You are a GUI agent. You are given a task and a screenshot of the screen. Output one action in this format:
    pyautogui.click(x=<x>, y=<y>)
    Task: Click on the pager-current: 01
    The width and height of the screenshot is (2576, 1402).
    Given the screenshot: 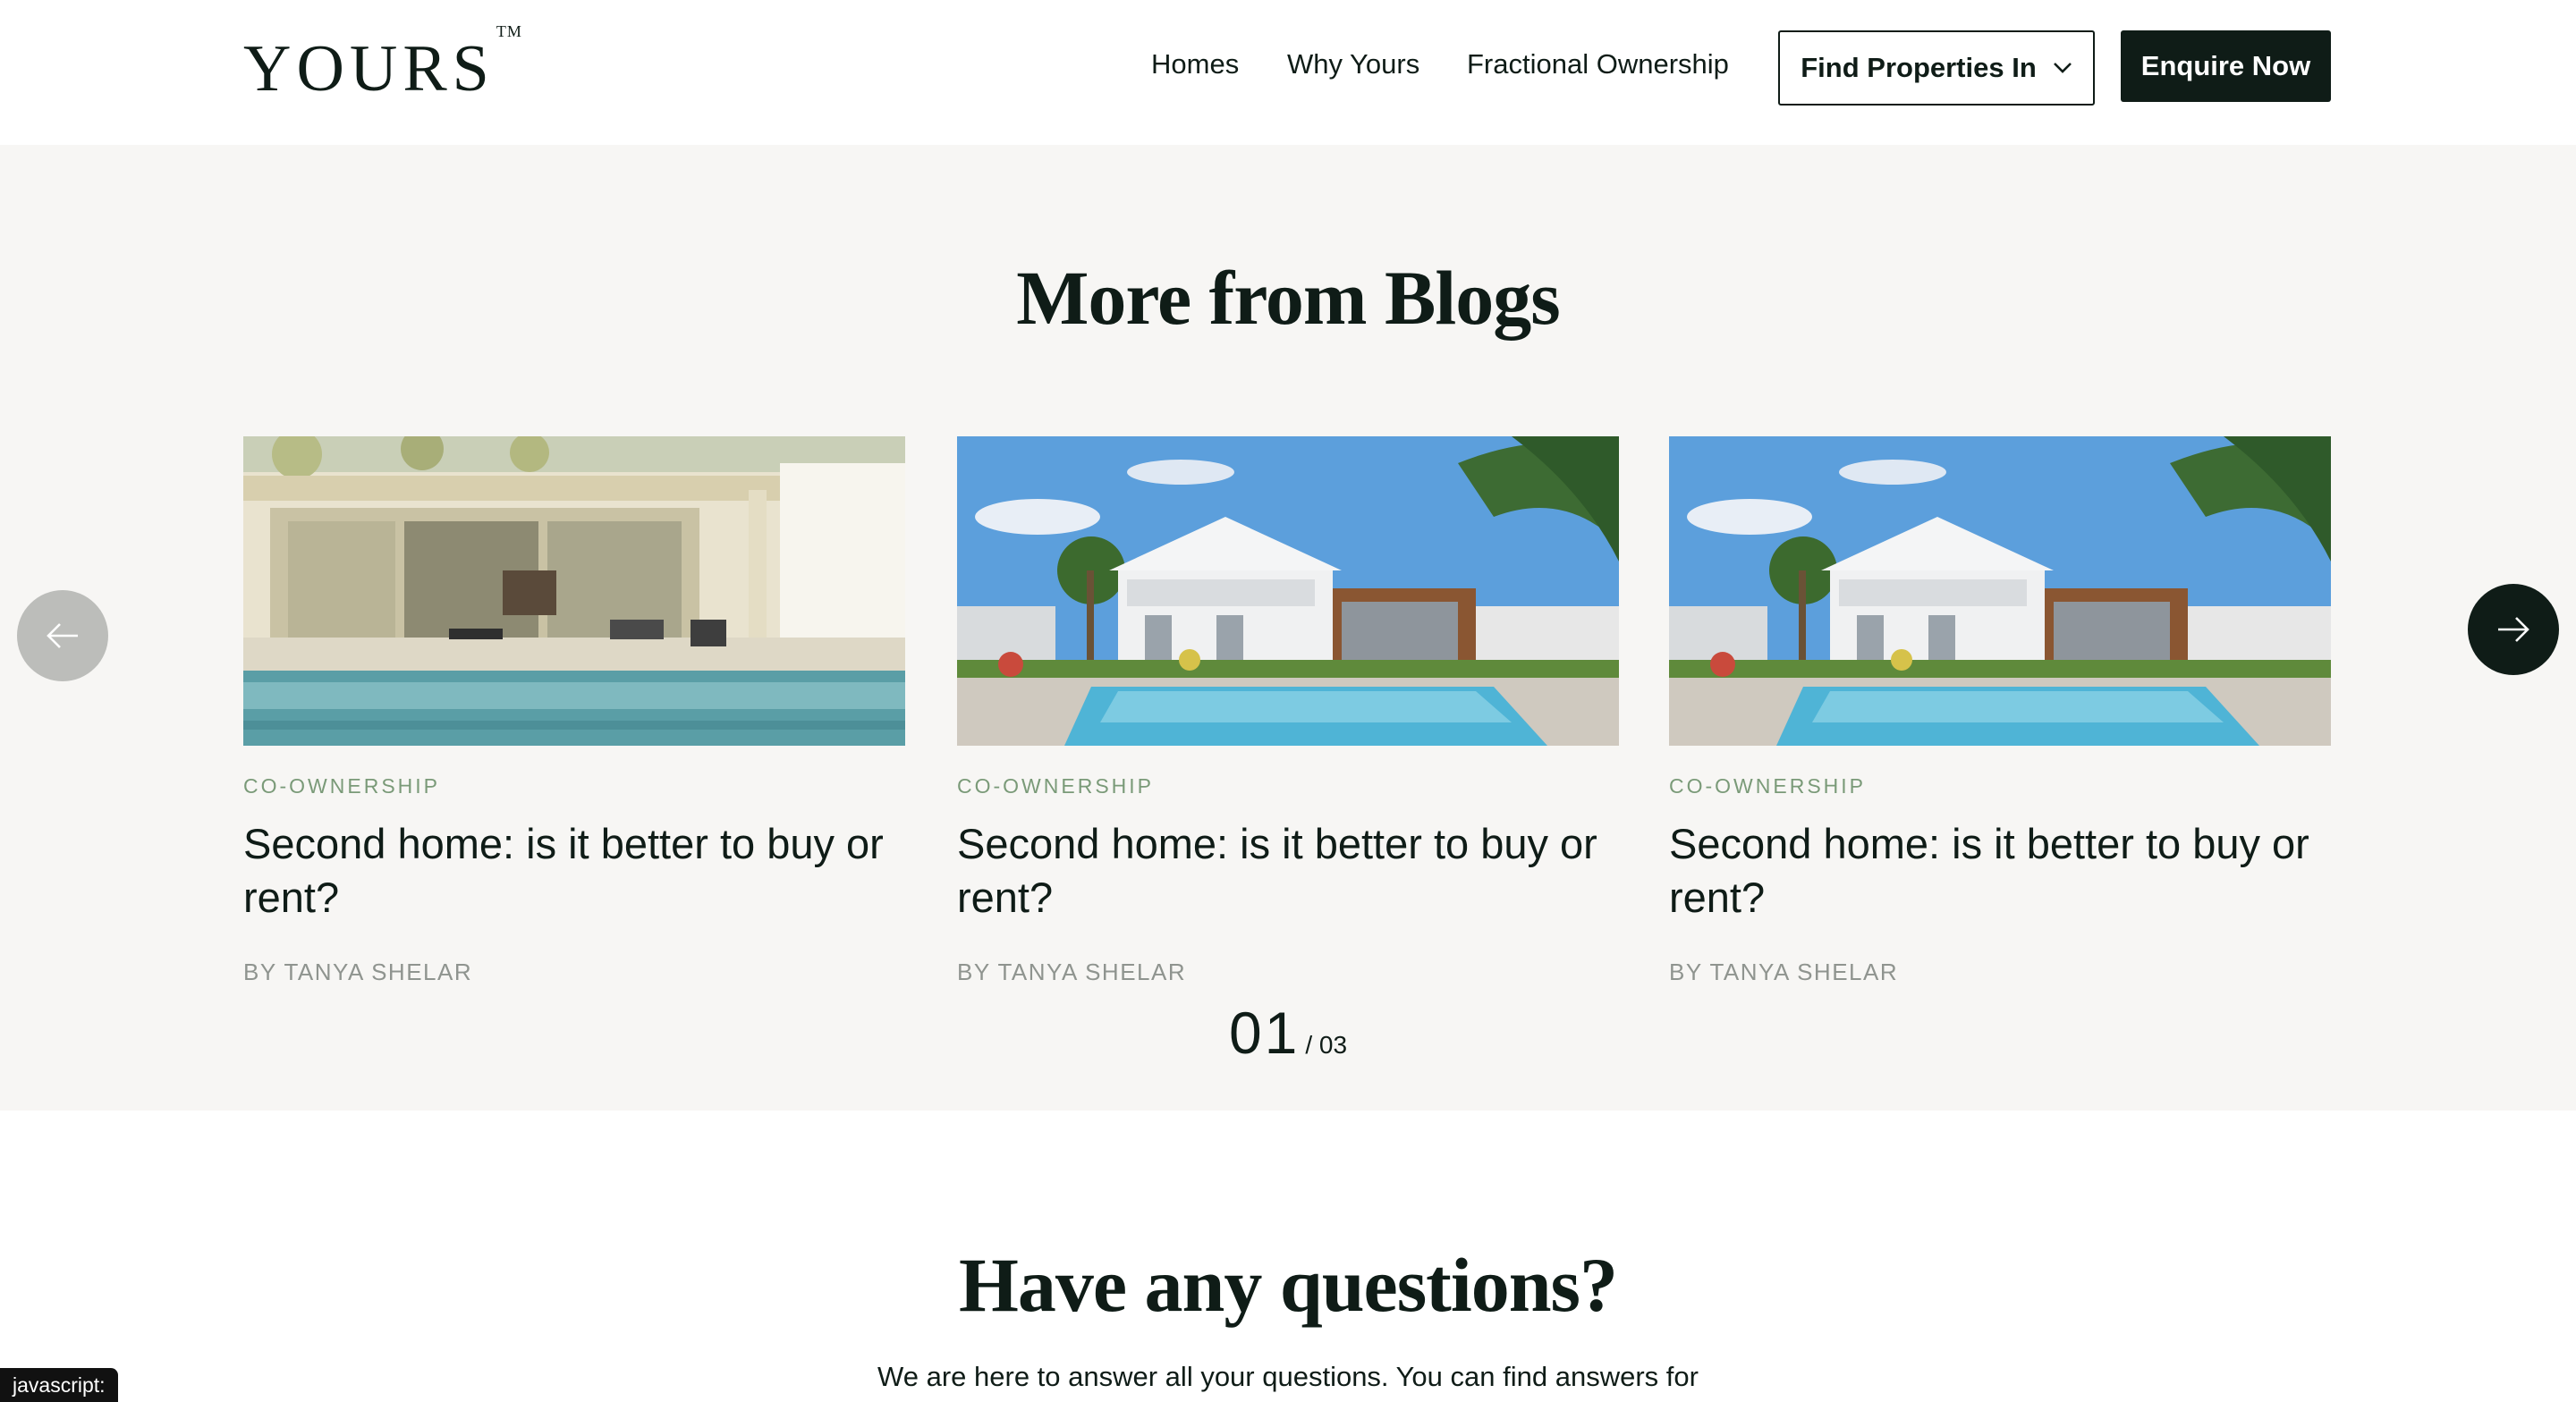 What is the action you would take?
    pyautogui.click(x=1264, y=1033)
    